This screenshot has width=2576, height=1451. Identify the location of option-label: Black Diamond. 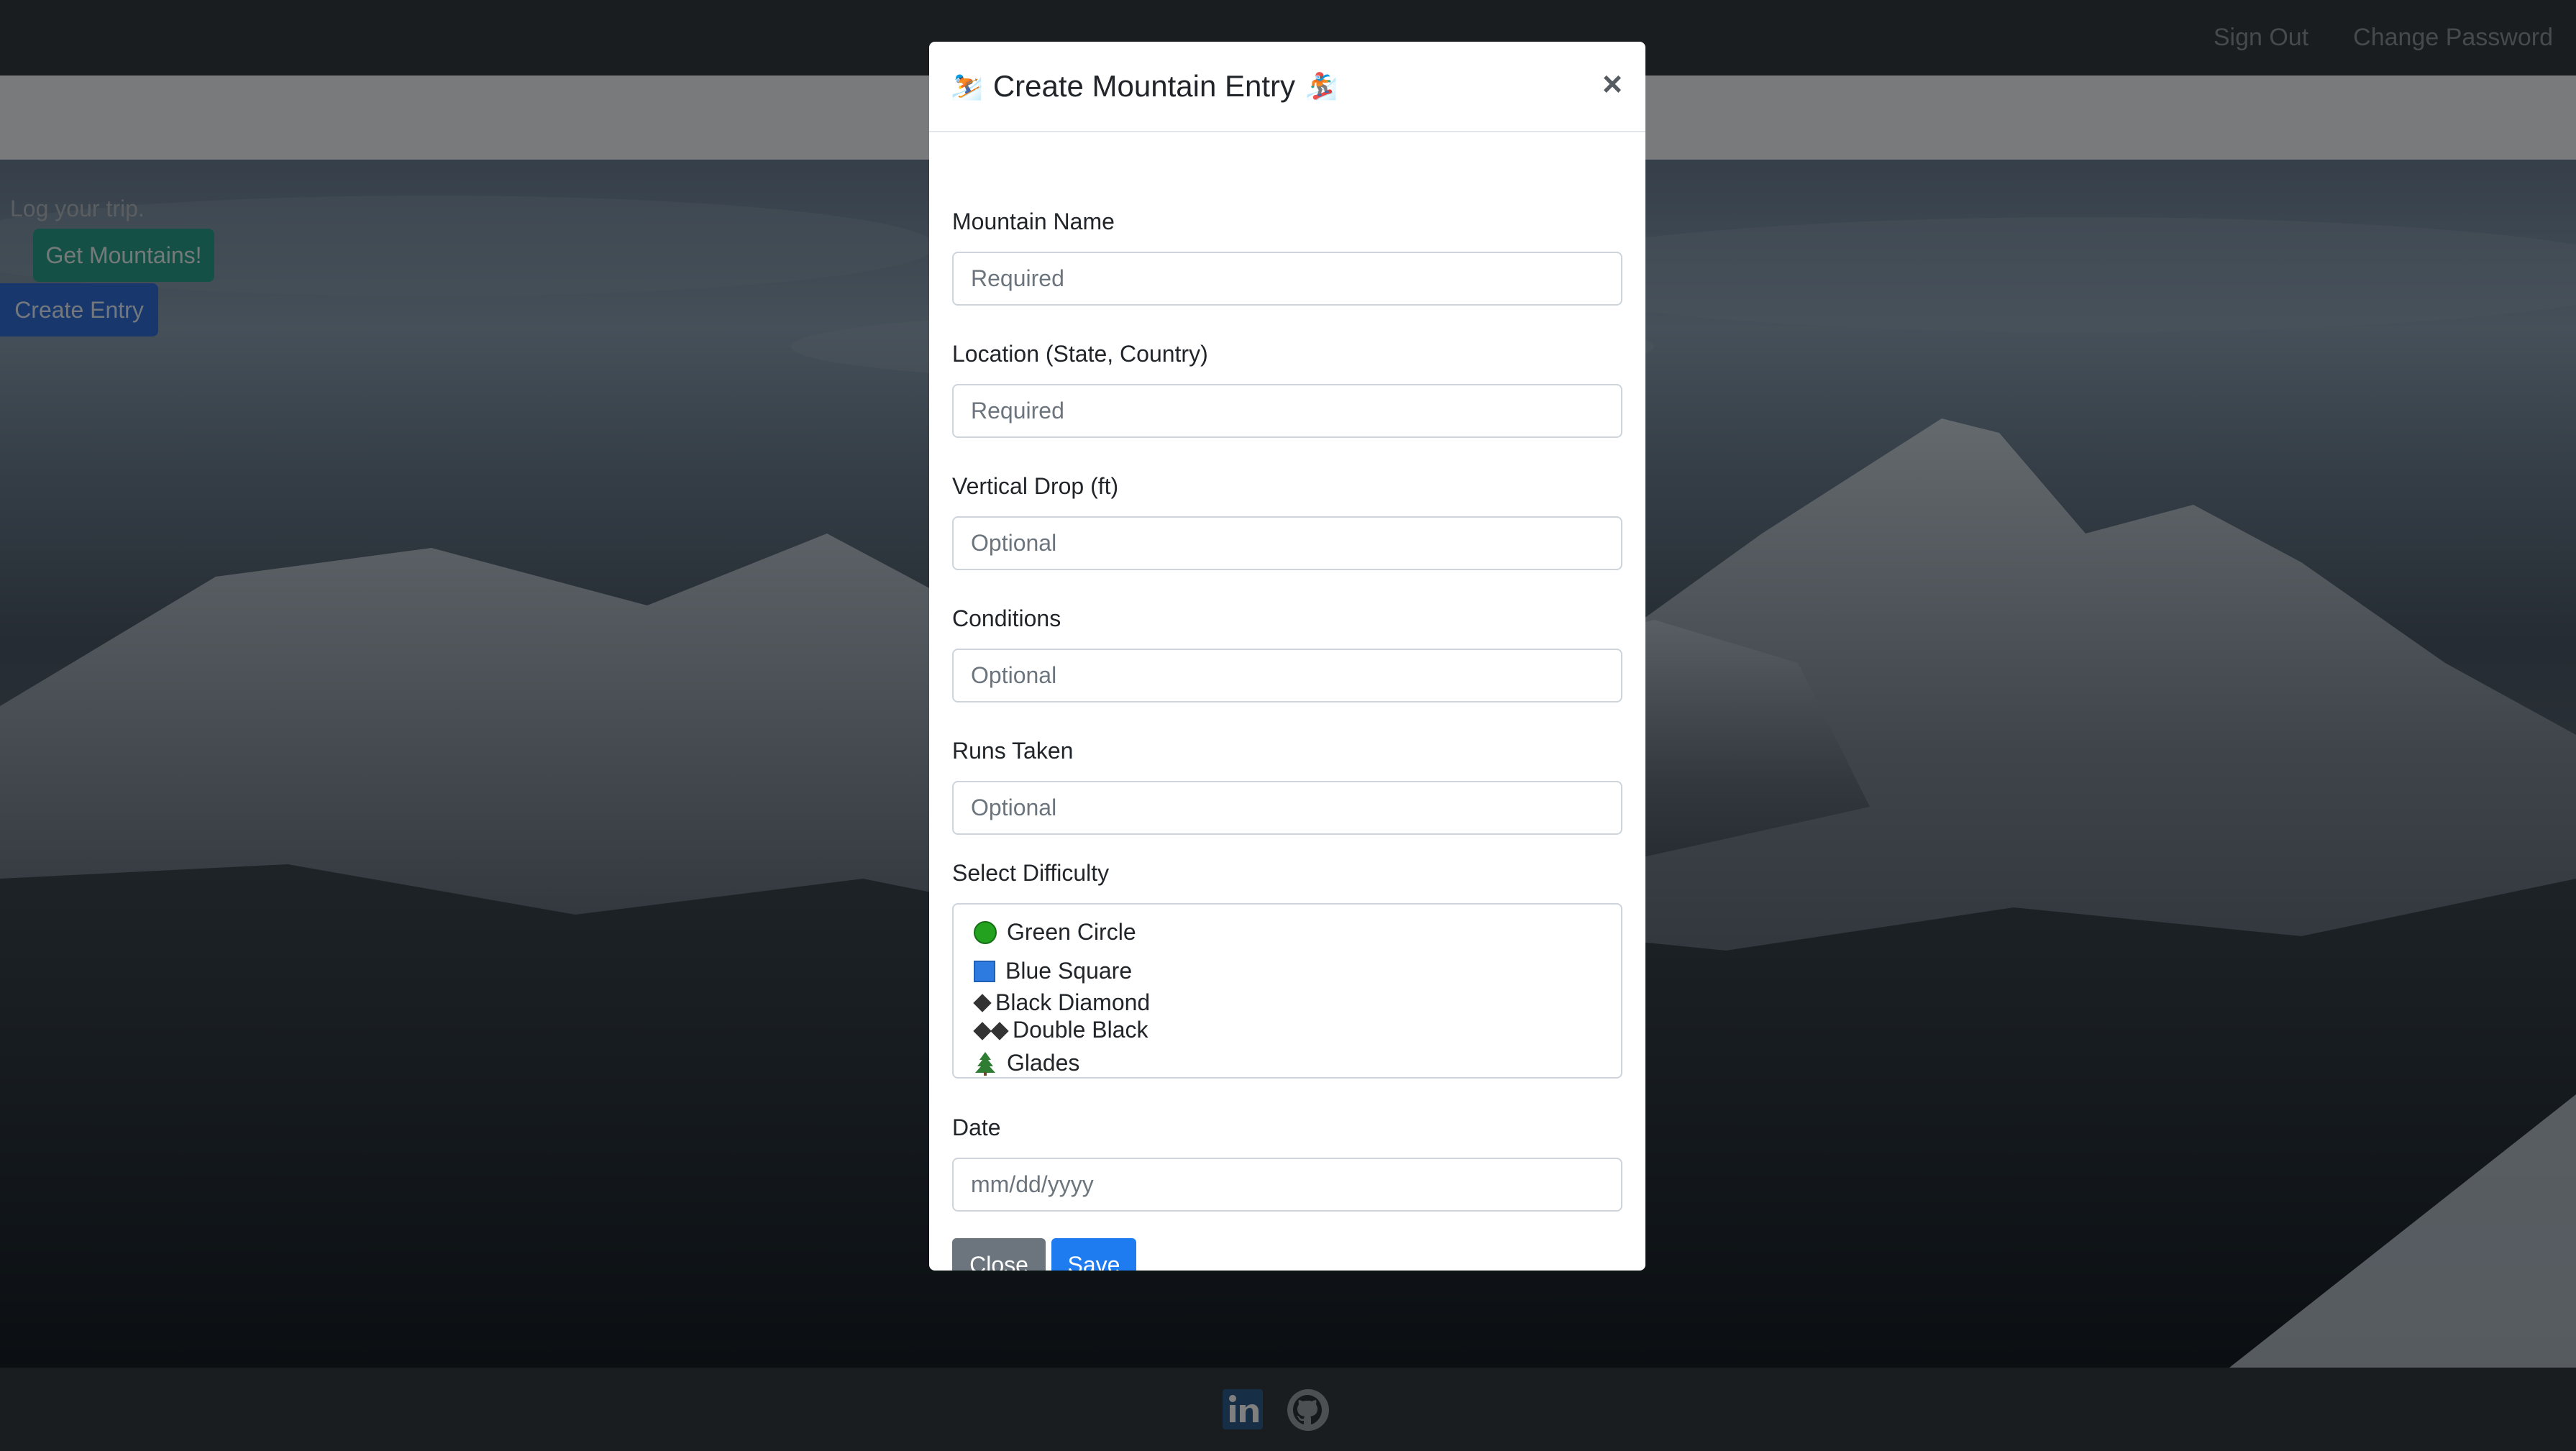
(1073, 1002).